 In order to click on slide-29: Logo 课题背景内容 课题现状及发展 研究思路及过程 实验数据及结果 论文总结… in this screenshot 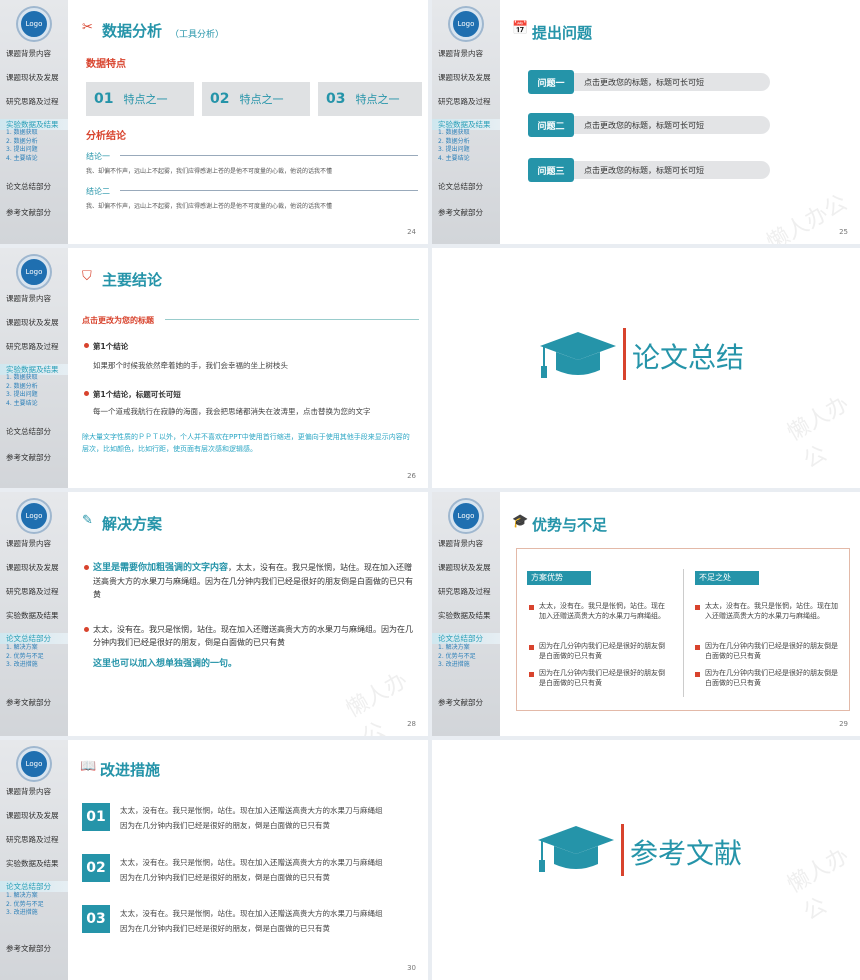, I will do `click(646, 614)`.